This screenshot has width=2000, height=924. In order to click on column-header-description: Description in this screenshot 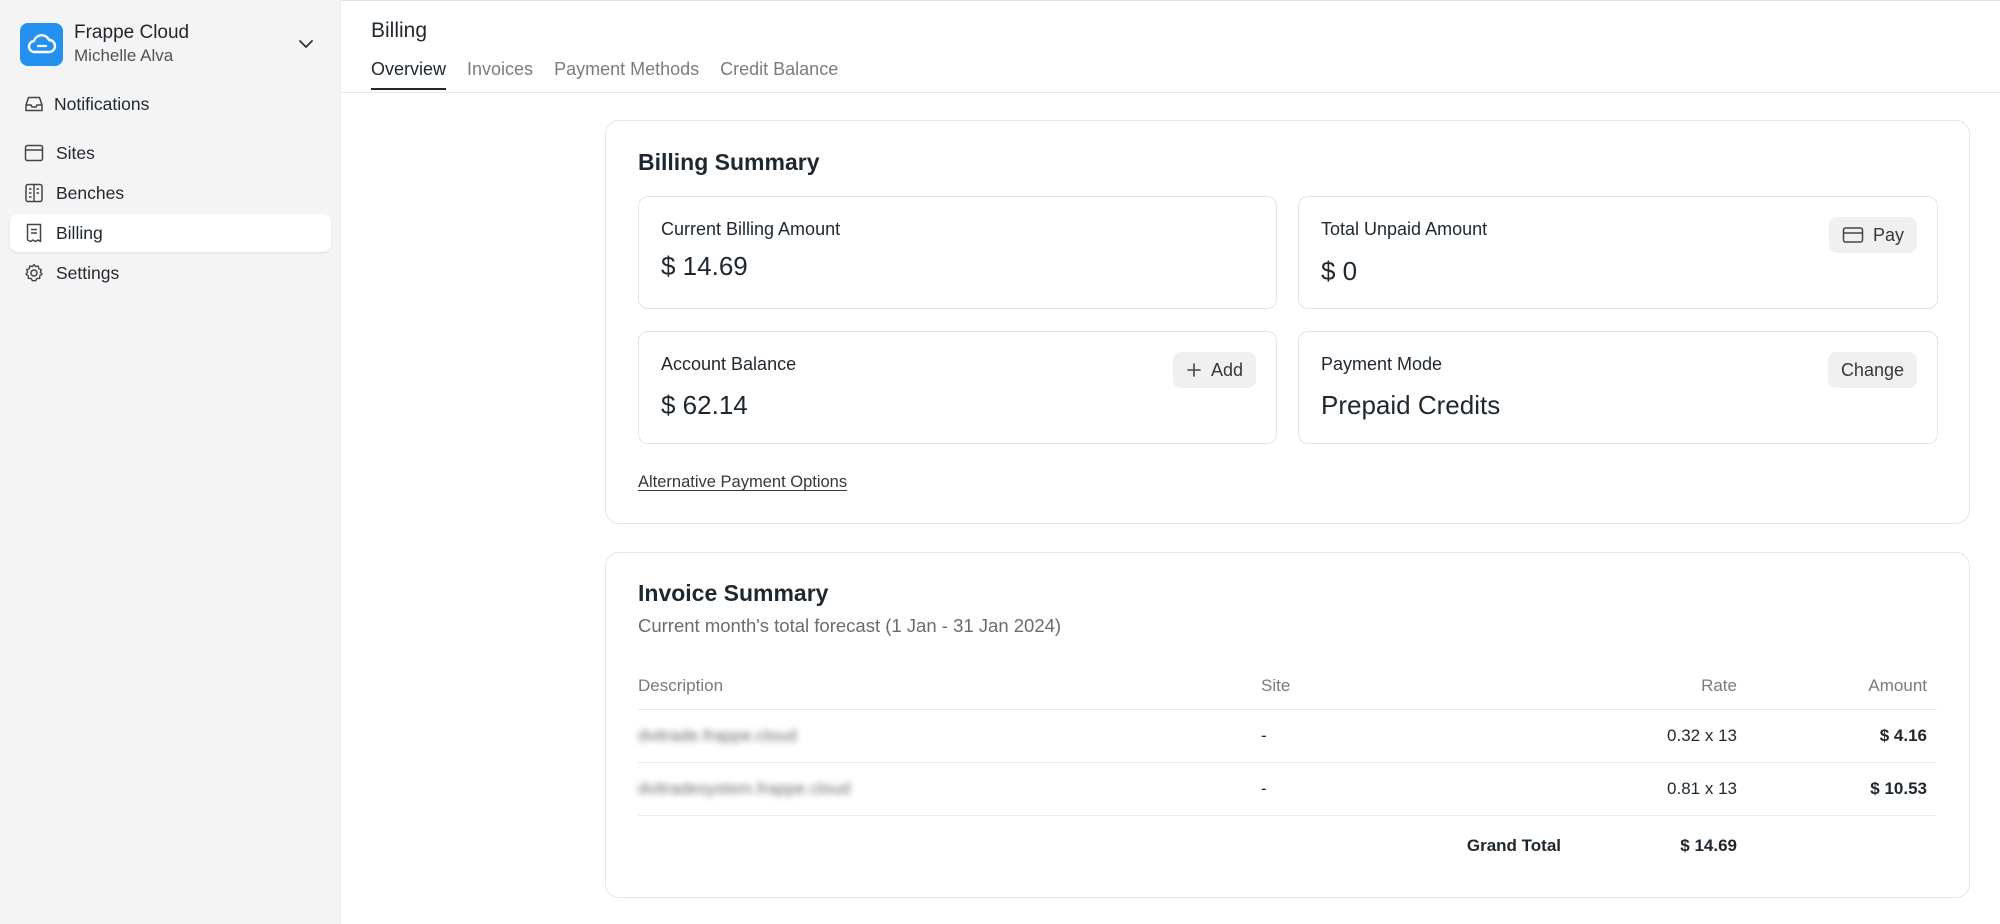, I will do `click(949, 686)`.